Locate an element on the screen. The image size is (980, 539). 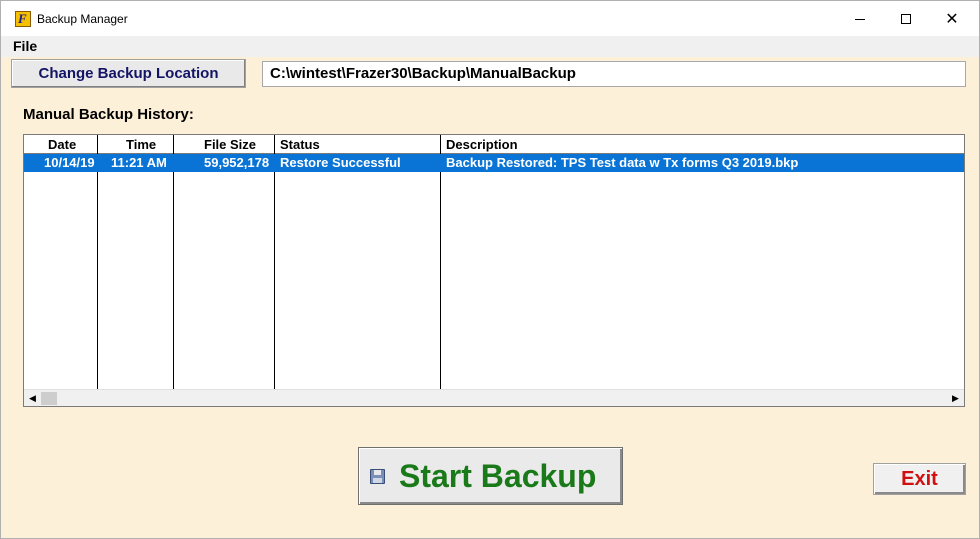
backup-path-field: C:\wintest\Frazer30\Backup\ManualBackup is located at coordinates (614, 74).